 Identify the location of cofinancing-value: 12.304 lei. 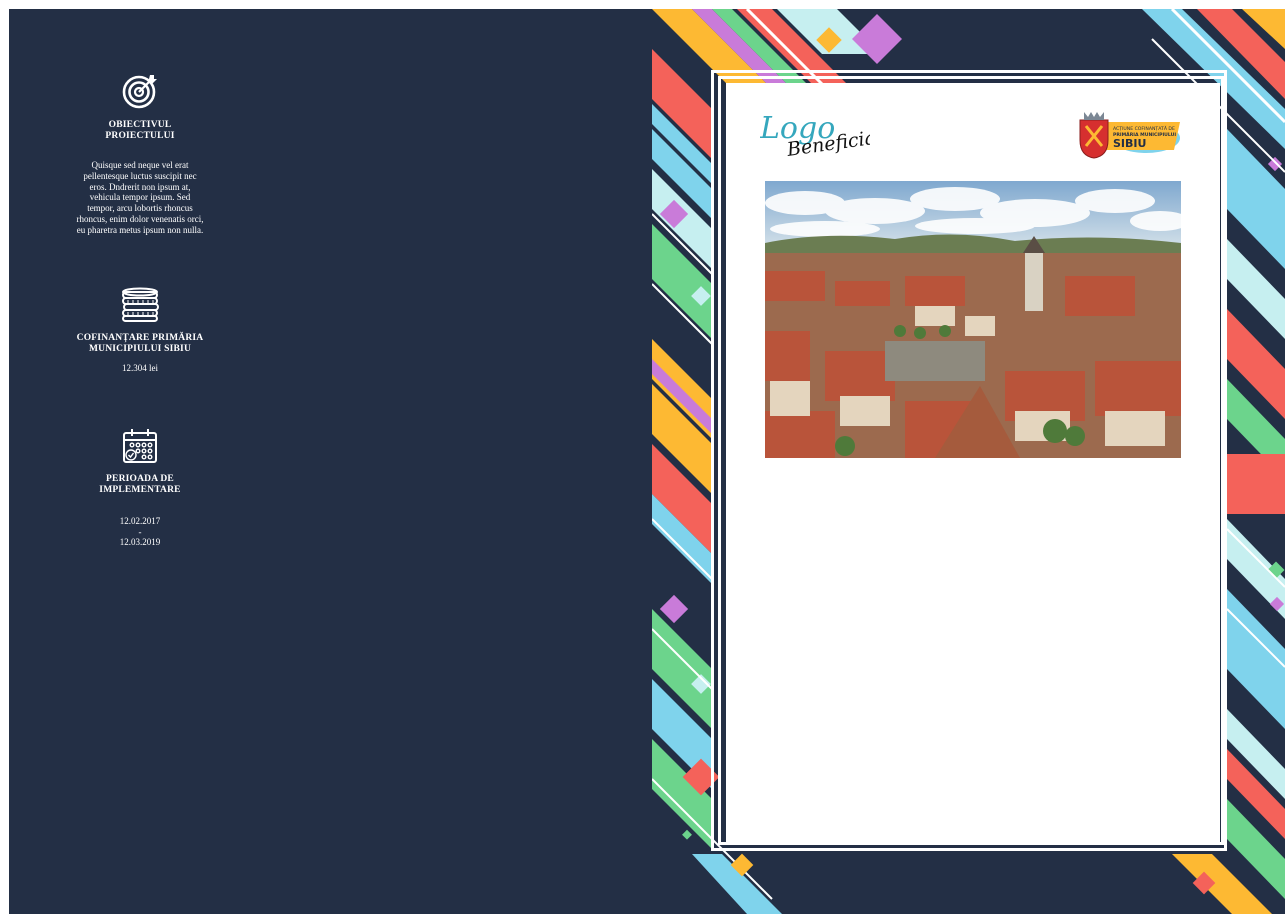
(140, 368).